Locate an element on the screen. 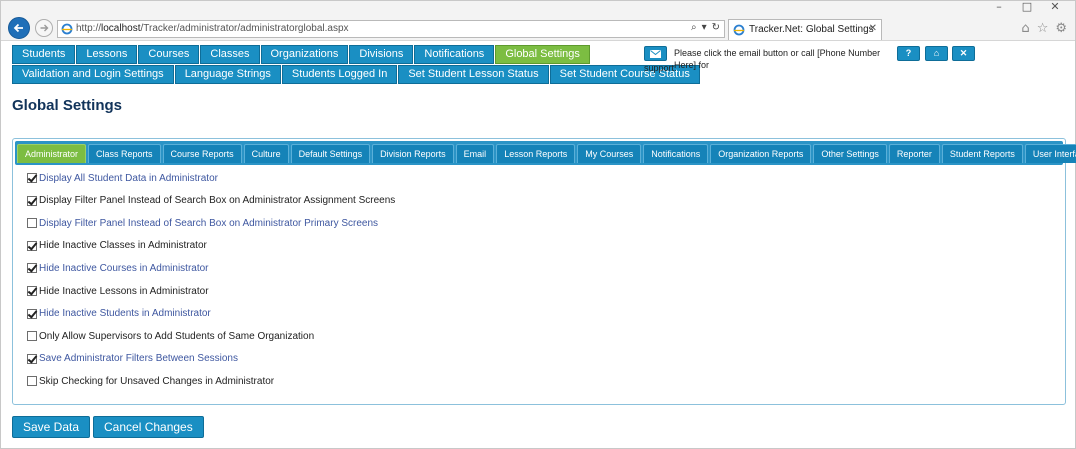 This screenshot has height=449, width=1076. tab-notifications: Notifications is located at coordinates (676, 153).